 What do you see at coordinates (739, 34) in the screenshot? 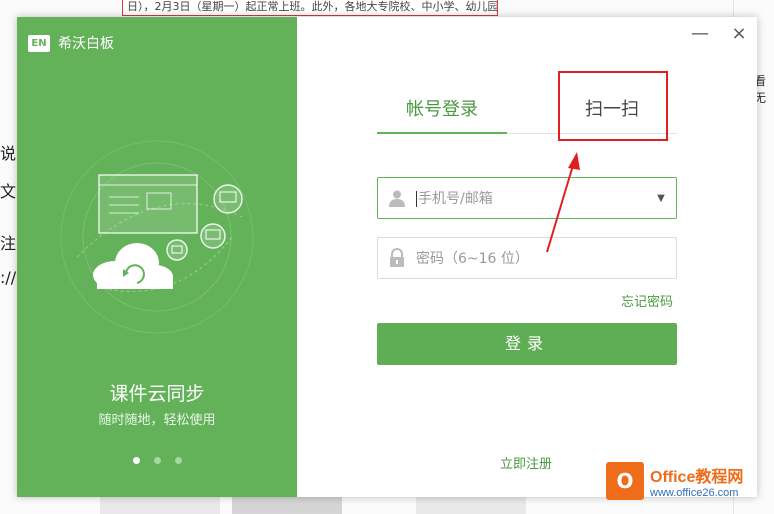
I see `close-button: ×` at bounding box center [739, 34].